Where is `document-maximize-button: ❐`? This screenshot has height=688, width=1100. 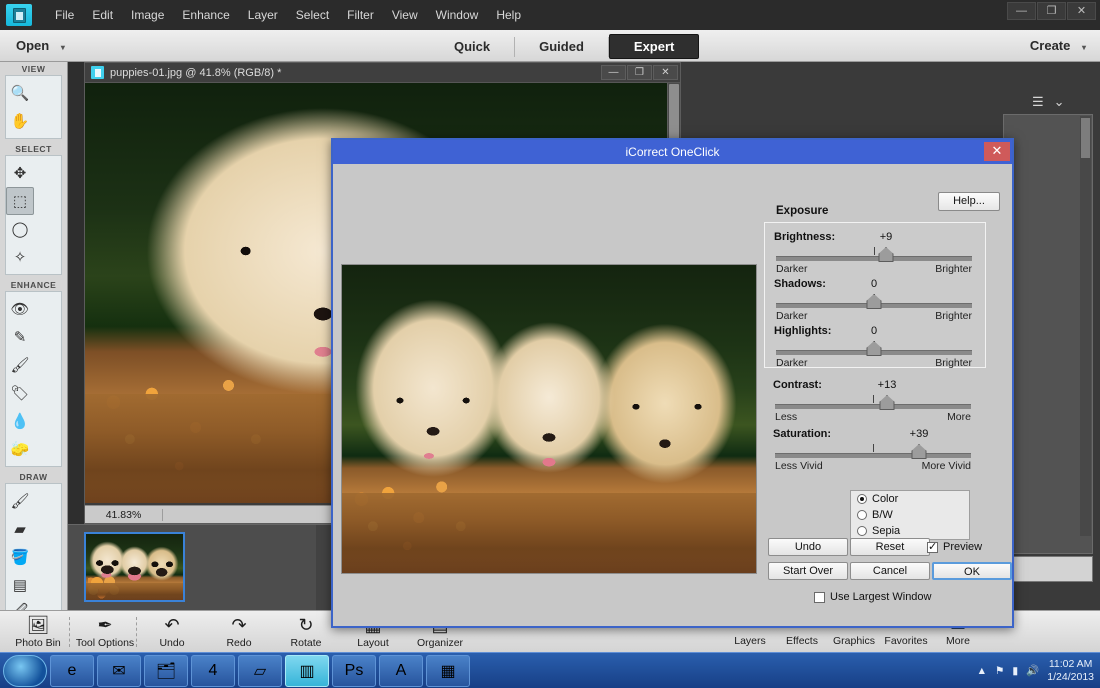
document-maximize-button: ❐ is located at coordinates (639, 72).